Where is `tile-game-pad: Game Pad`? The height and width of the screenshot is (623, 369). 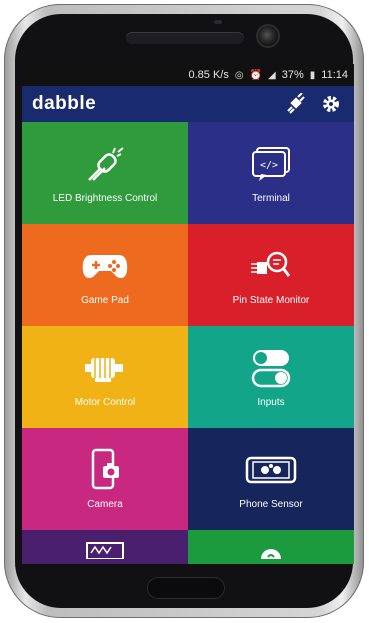
tile-game-pad: Game Pad is located at coordinates (105, 275).